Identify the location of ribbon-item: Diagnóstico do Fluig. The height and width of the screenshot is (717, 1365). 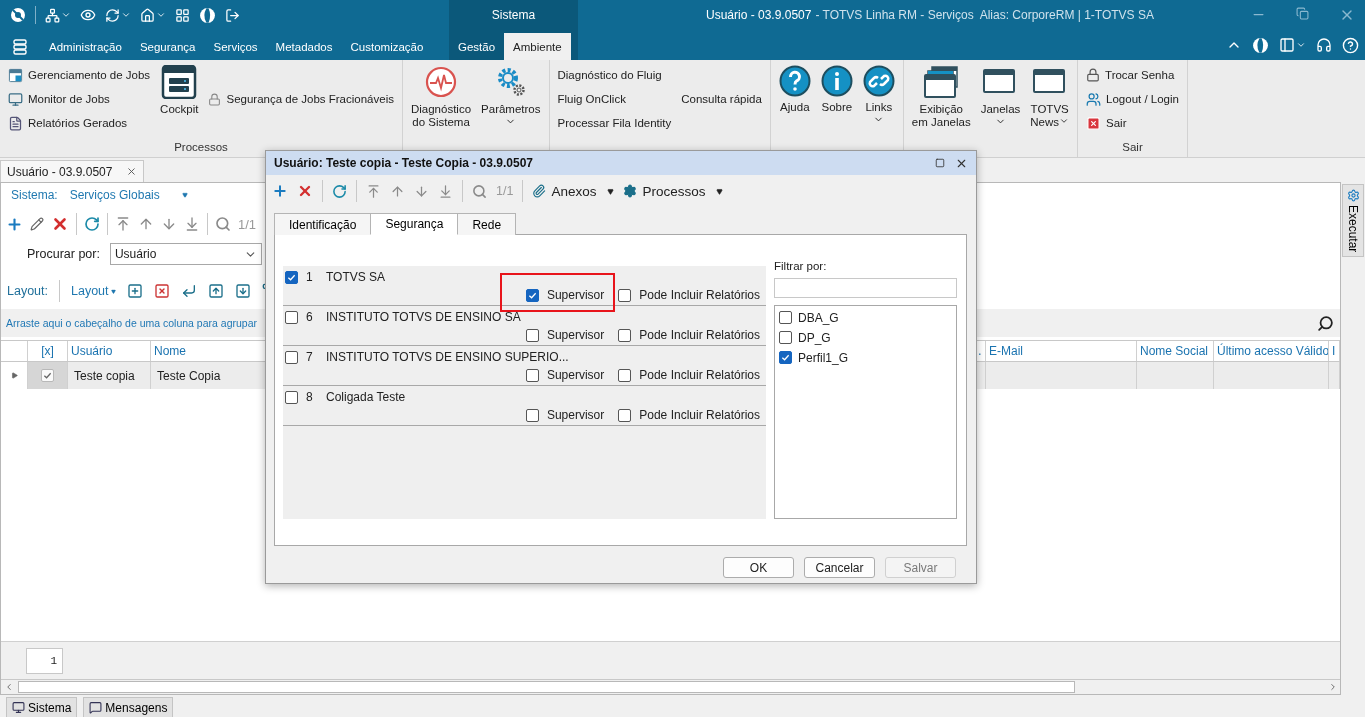
(614, 75).